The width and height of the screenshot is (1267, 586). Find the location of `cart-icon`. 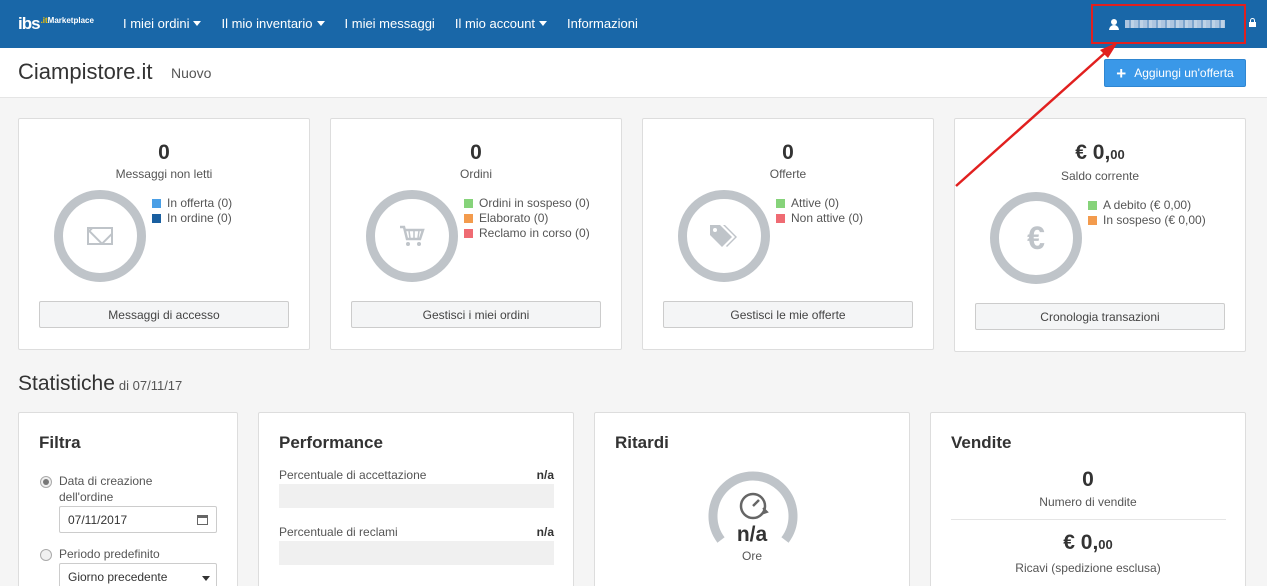

cart-icon is located at coordinates (412, 235).